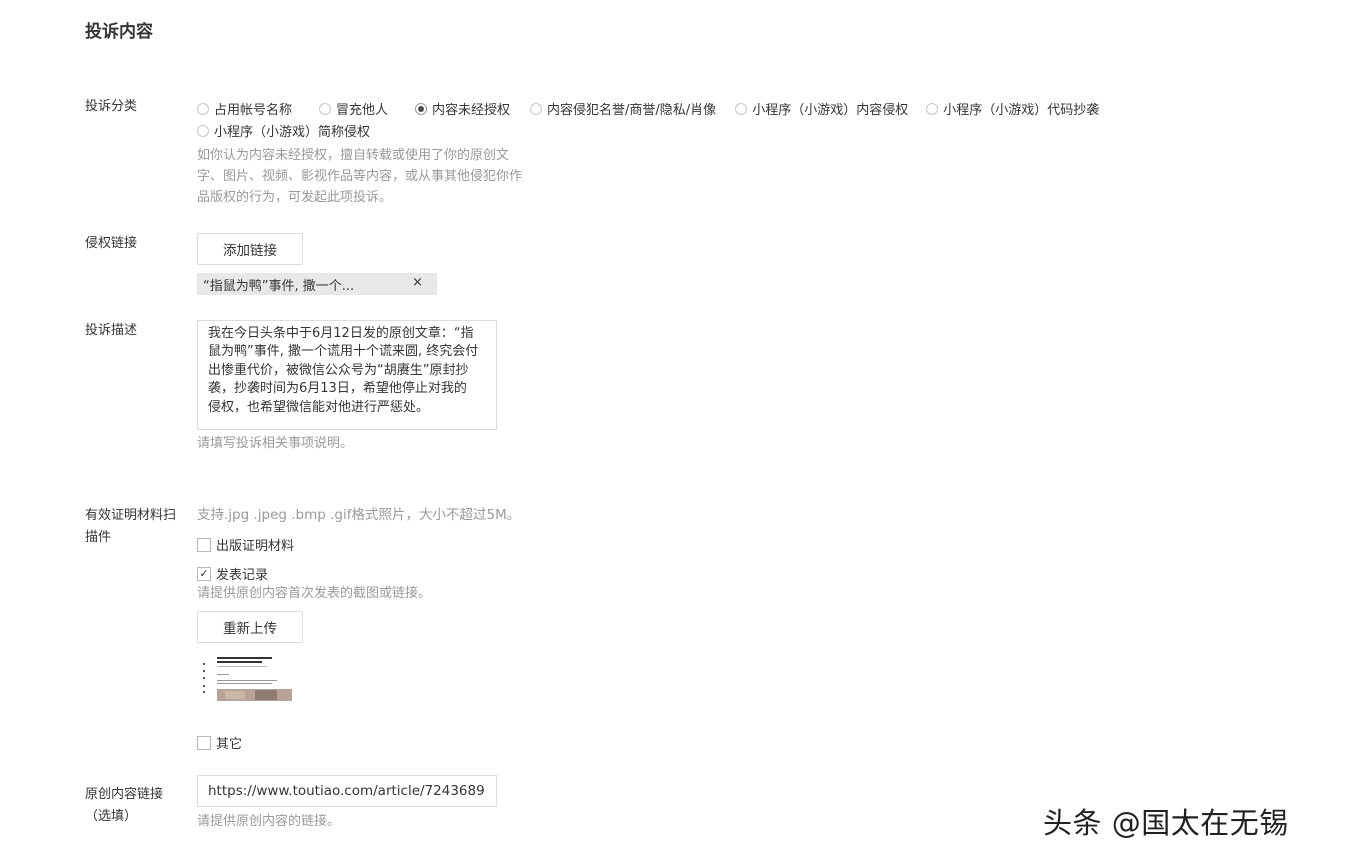 The width and height of the screenshot is (1351, 861). Describe the element at coordinates (353, 108) in the screenshot. I see `radio-impersonate: 冒充他人` at that location.